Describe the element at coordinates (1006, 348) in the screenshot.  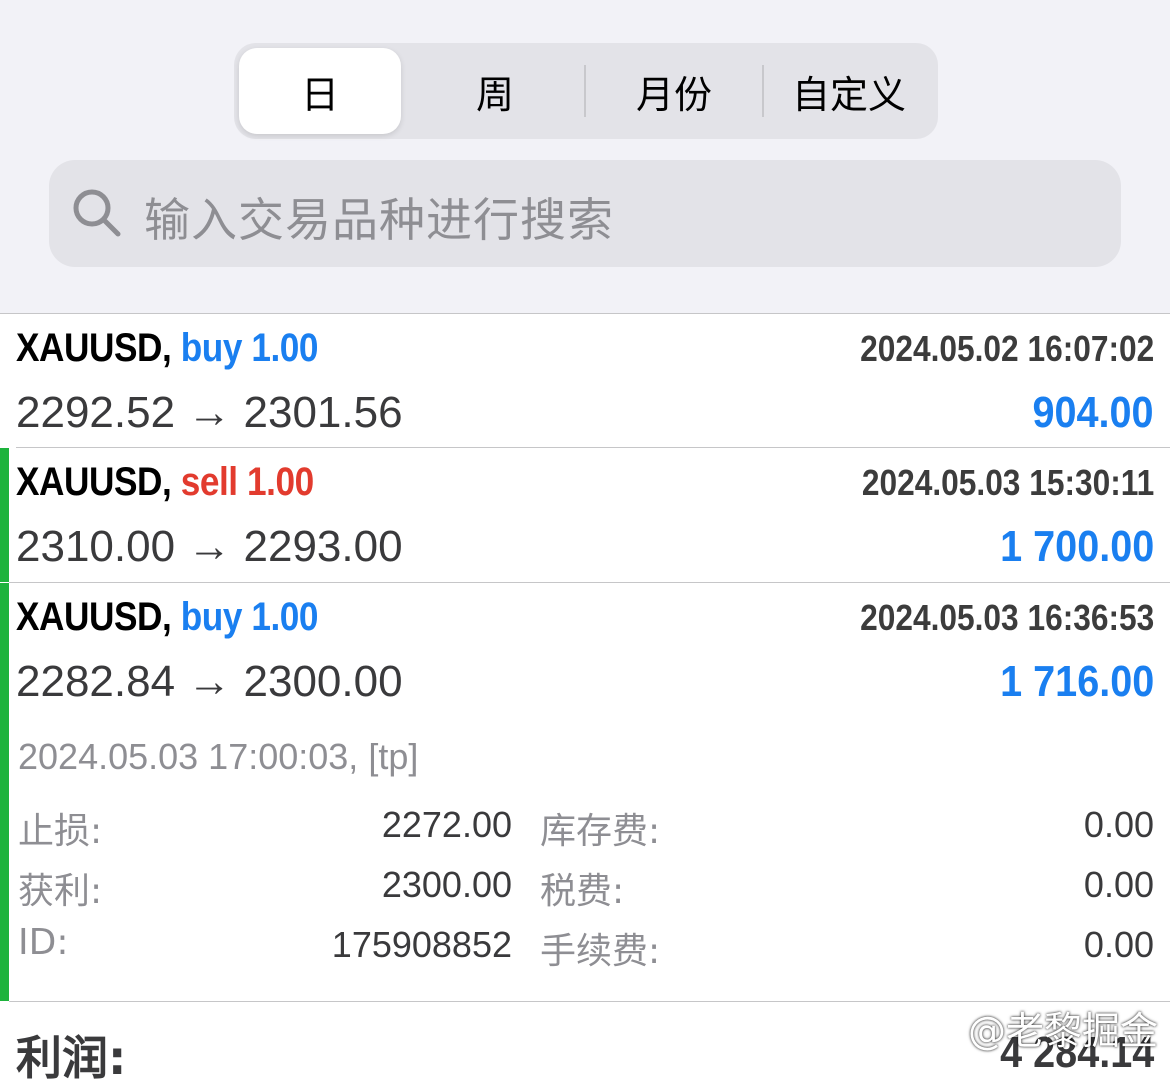
I see `trade-time: 2024.05.02 16:07:02` at that location.